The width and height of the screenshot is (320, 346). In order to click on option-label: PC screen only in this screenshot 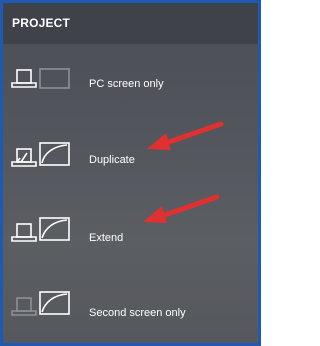, I will do `click(126, 84)`.